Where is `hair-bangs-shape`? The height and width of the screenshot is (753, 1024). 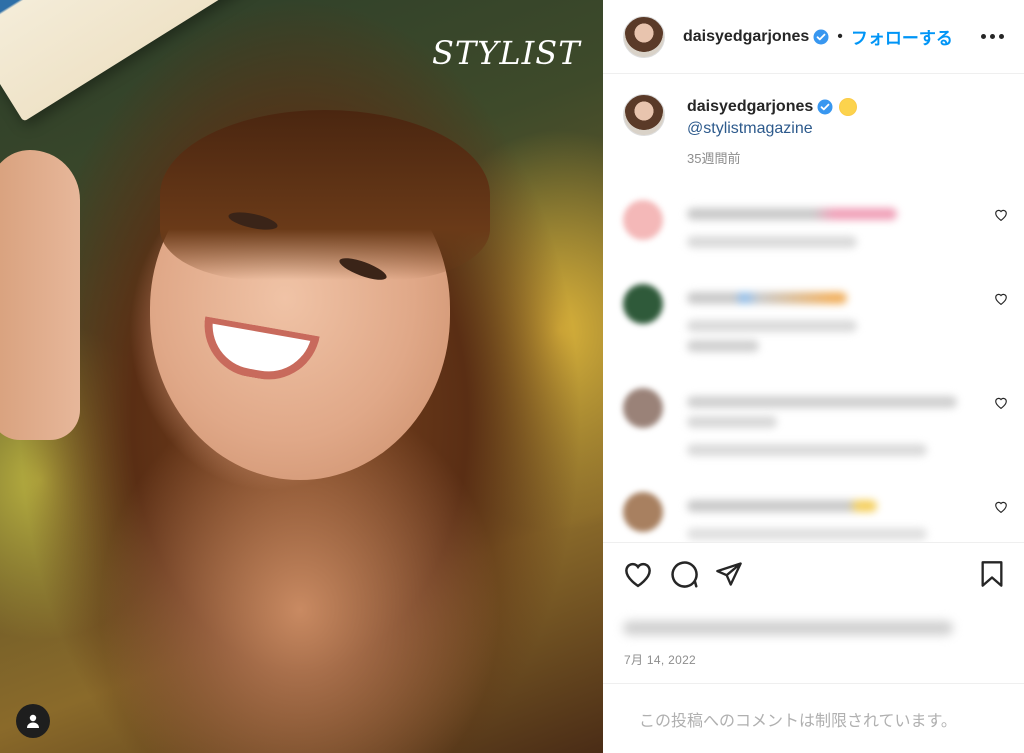 hair-bangs-shape is located at coordinates (325, 195).